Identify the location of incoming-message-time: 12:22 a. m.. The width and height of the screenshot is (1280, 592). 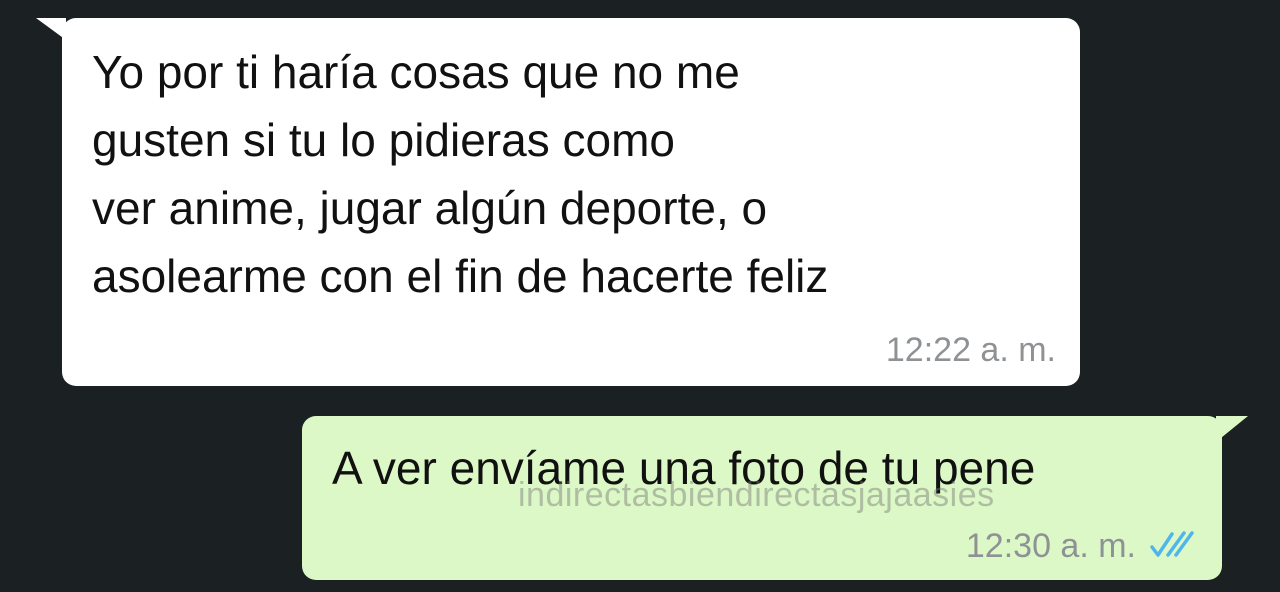
(970, 350).